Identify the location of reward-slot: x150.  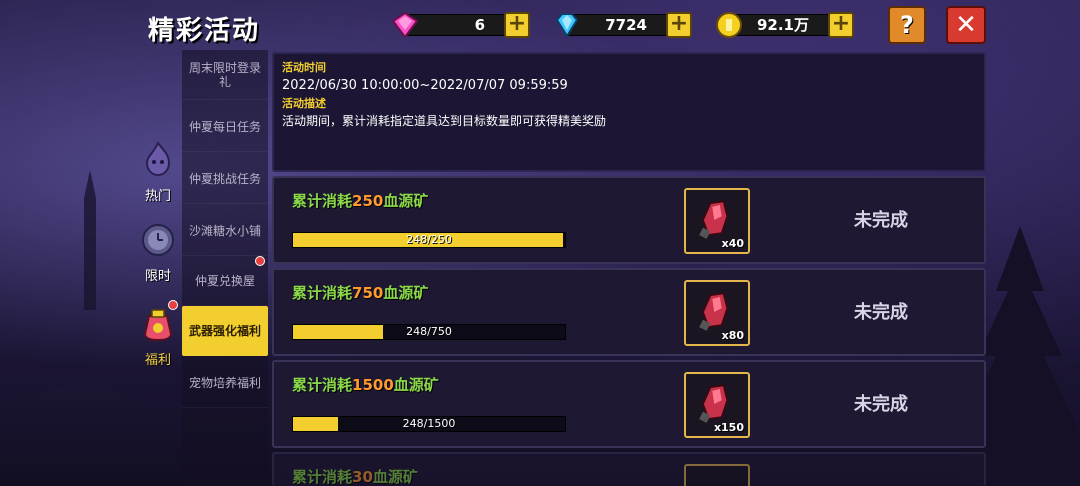
(717, 405).